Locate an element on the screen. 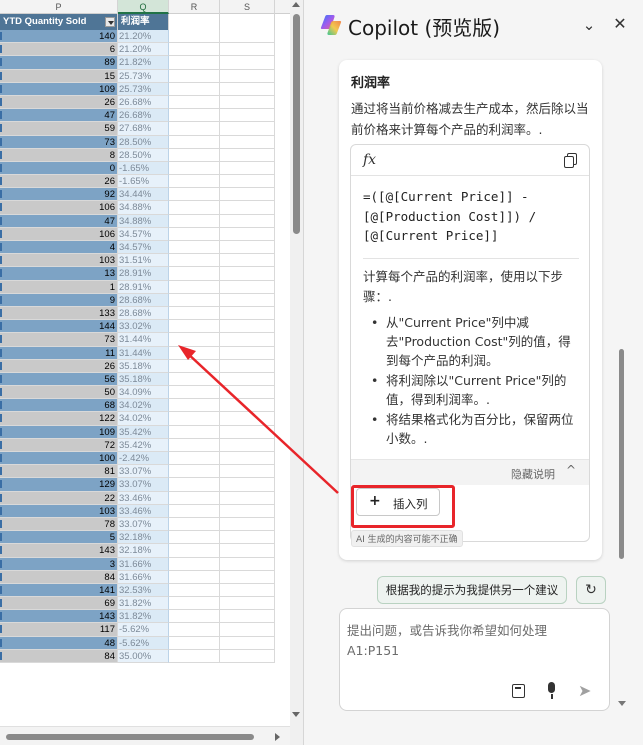 The width and height of the screenshot is (643, 745). cell-profit-margin: 31.44% is located at coordinates (143, 353).